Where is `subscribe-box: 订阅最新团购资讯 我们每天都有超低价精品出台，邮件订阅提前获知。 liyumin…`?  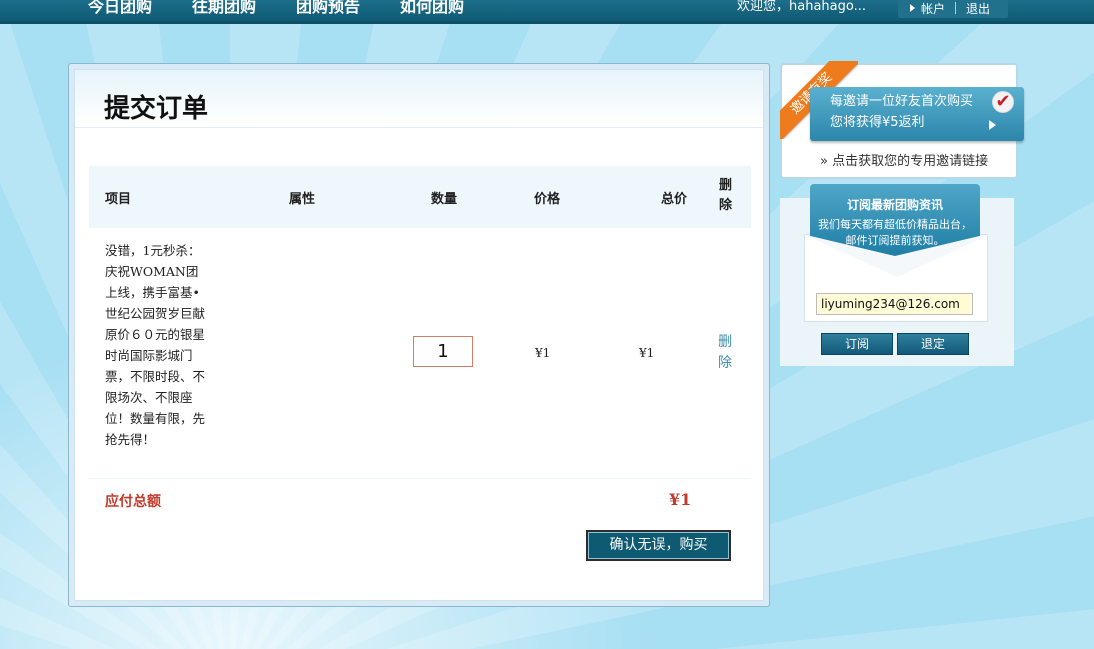
subscribe-box: 订阅最新团购资讯 我们每天都有超低价精品出台，邮件订阅提前获知。 liyumin… is located at coordinates (897, 275).